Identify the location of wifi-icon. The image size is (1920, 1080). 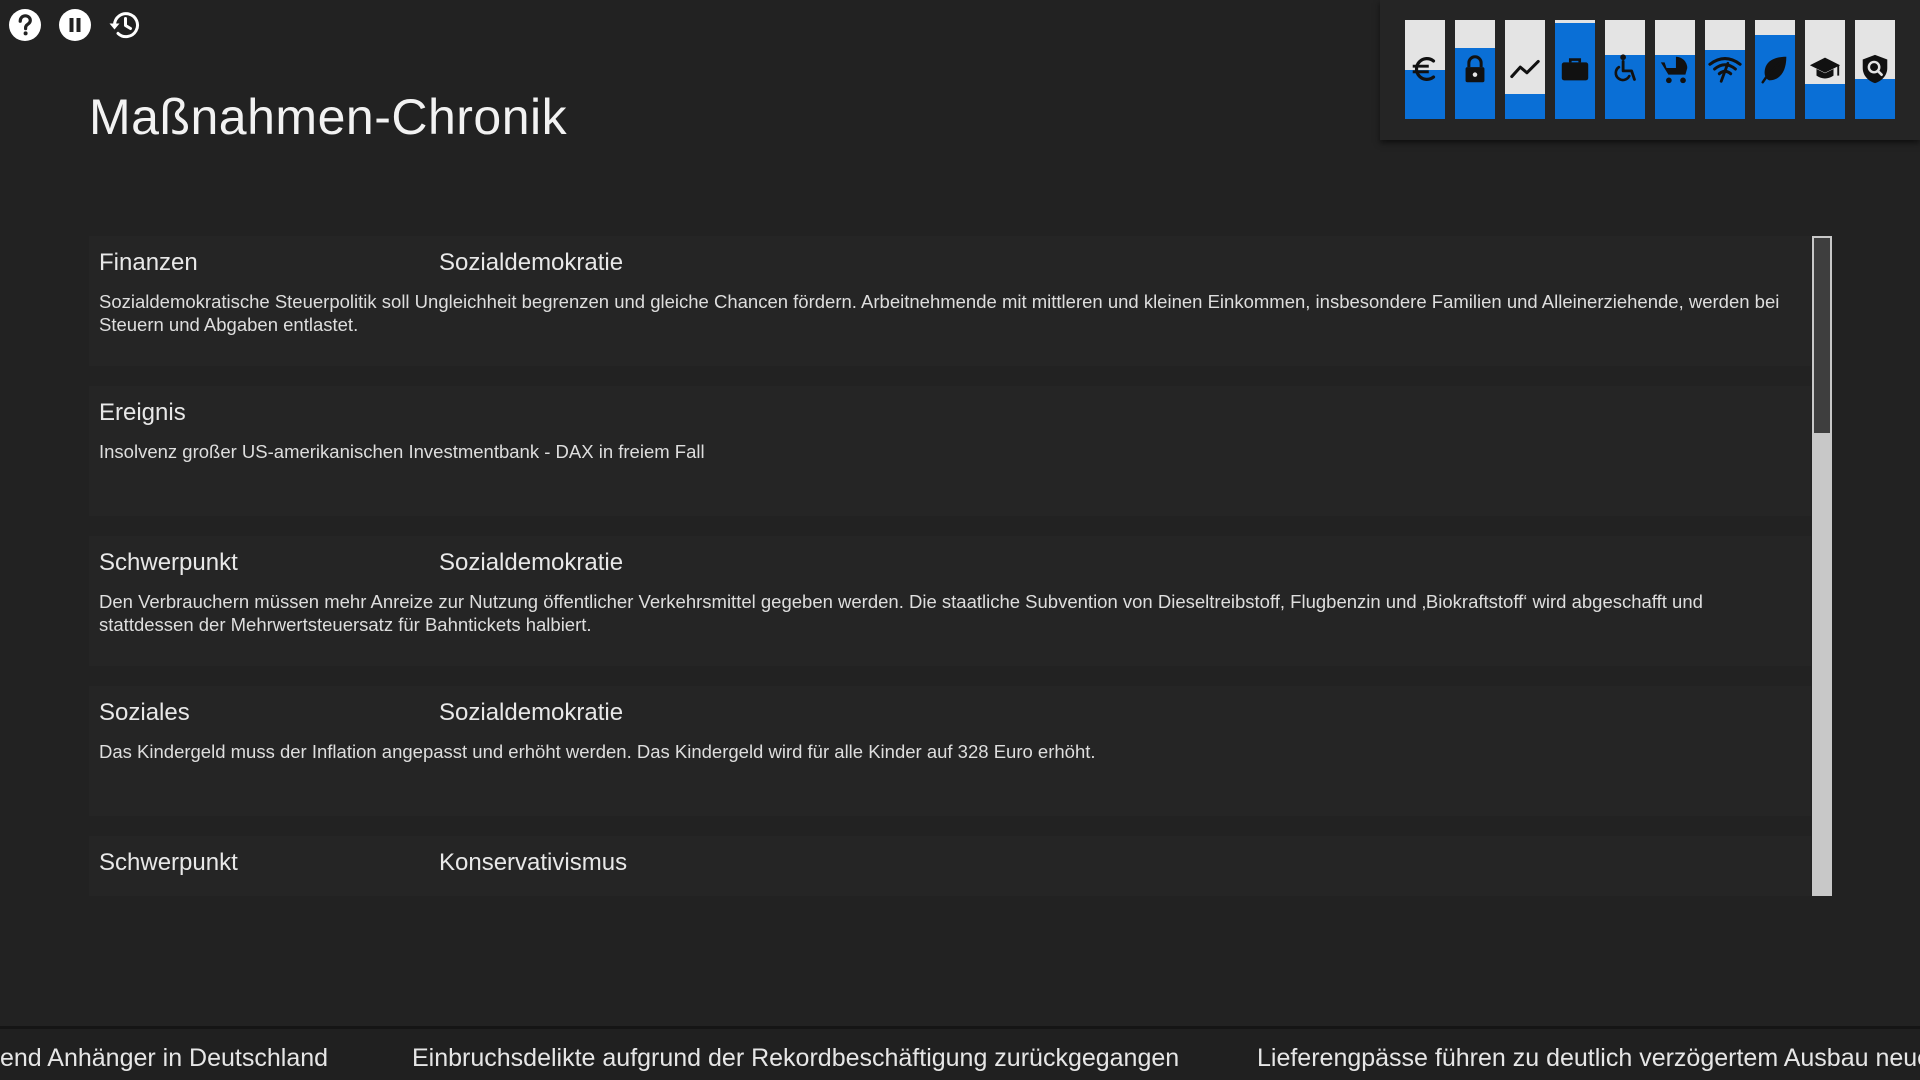
(1725, 70).